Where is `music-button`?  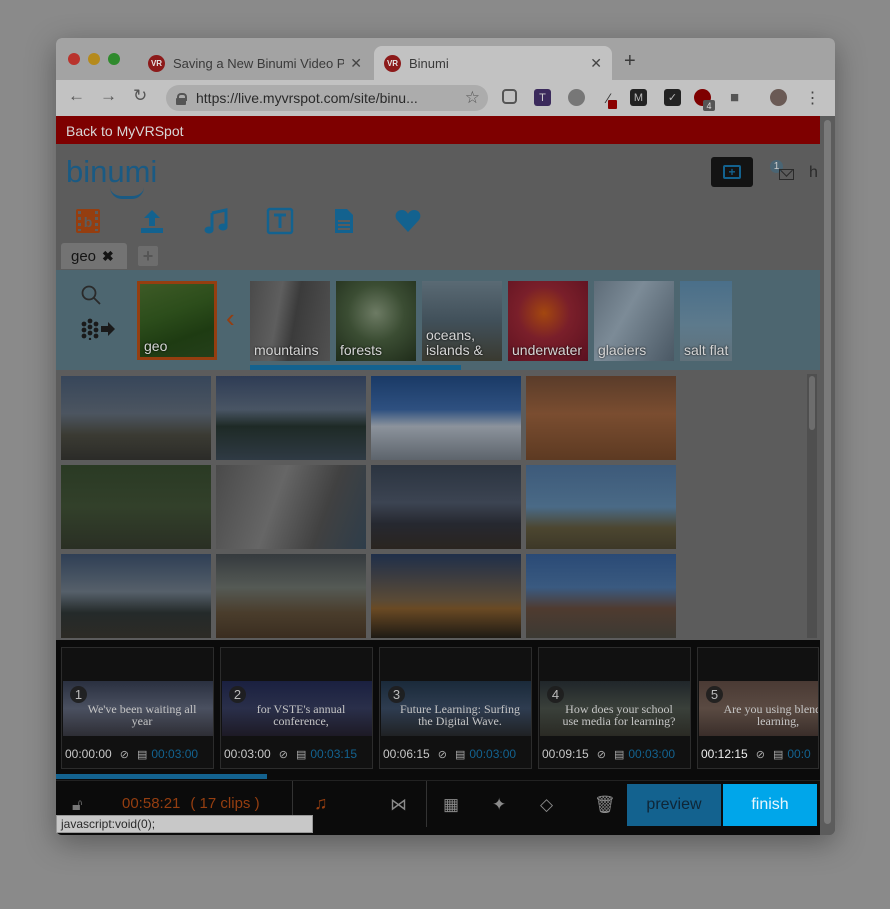
music-button is located at coordinates (234, 221).